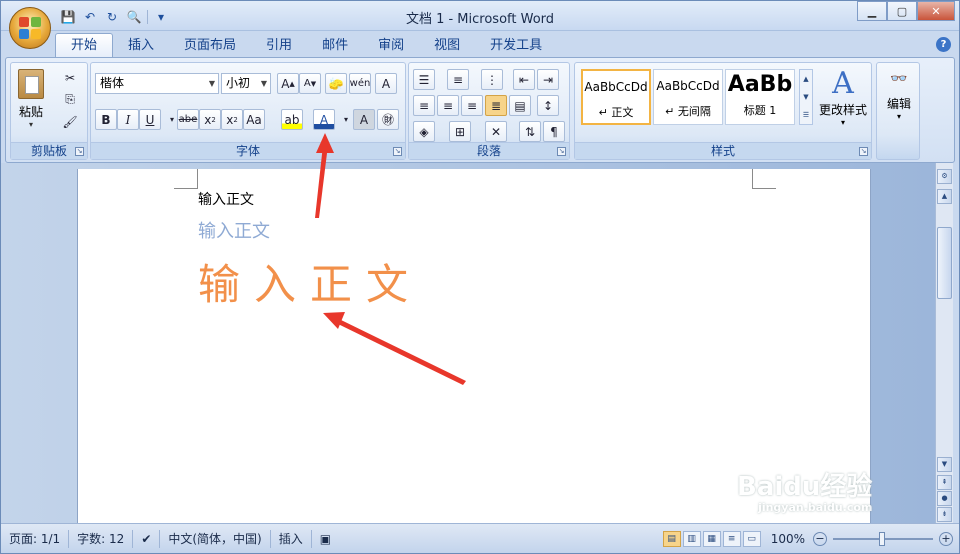 The image size is (960, 554). What do you see at coordinates (147, 538) in the screenshot?
I see `proofing-icon: ✔` at bounding box center [147, 538].